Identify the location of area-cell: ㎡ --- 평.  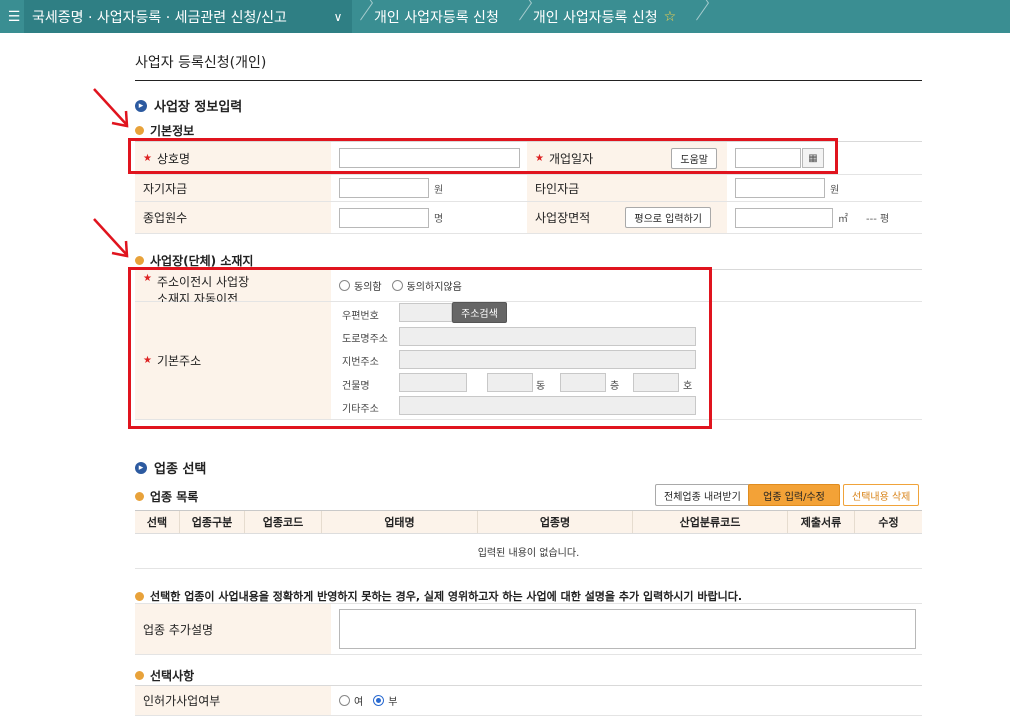
(824, 217).